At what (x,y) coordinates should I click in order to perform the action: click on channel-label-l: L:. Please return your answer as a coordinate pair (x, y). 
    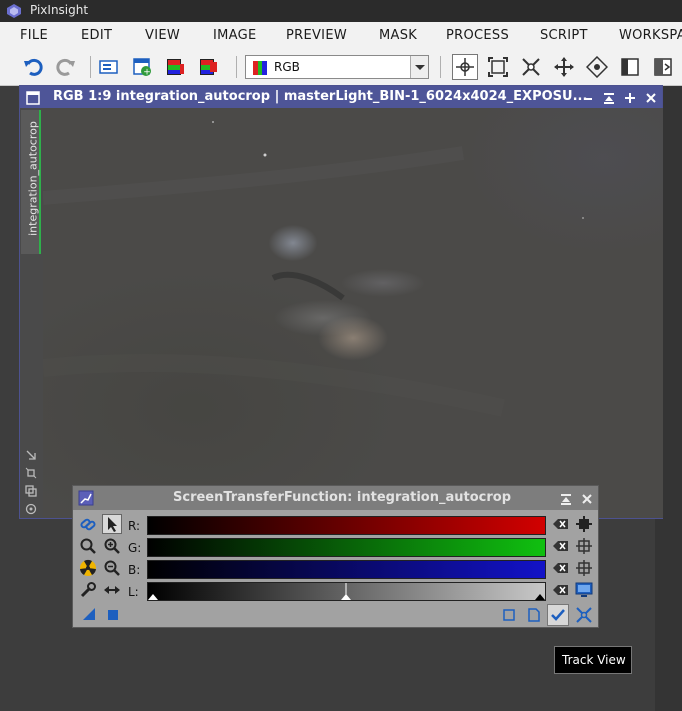
    Looking at the image, I should click on (133, 592).